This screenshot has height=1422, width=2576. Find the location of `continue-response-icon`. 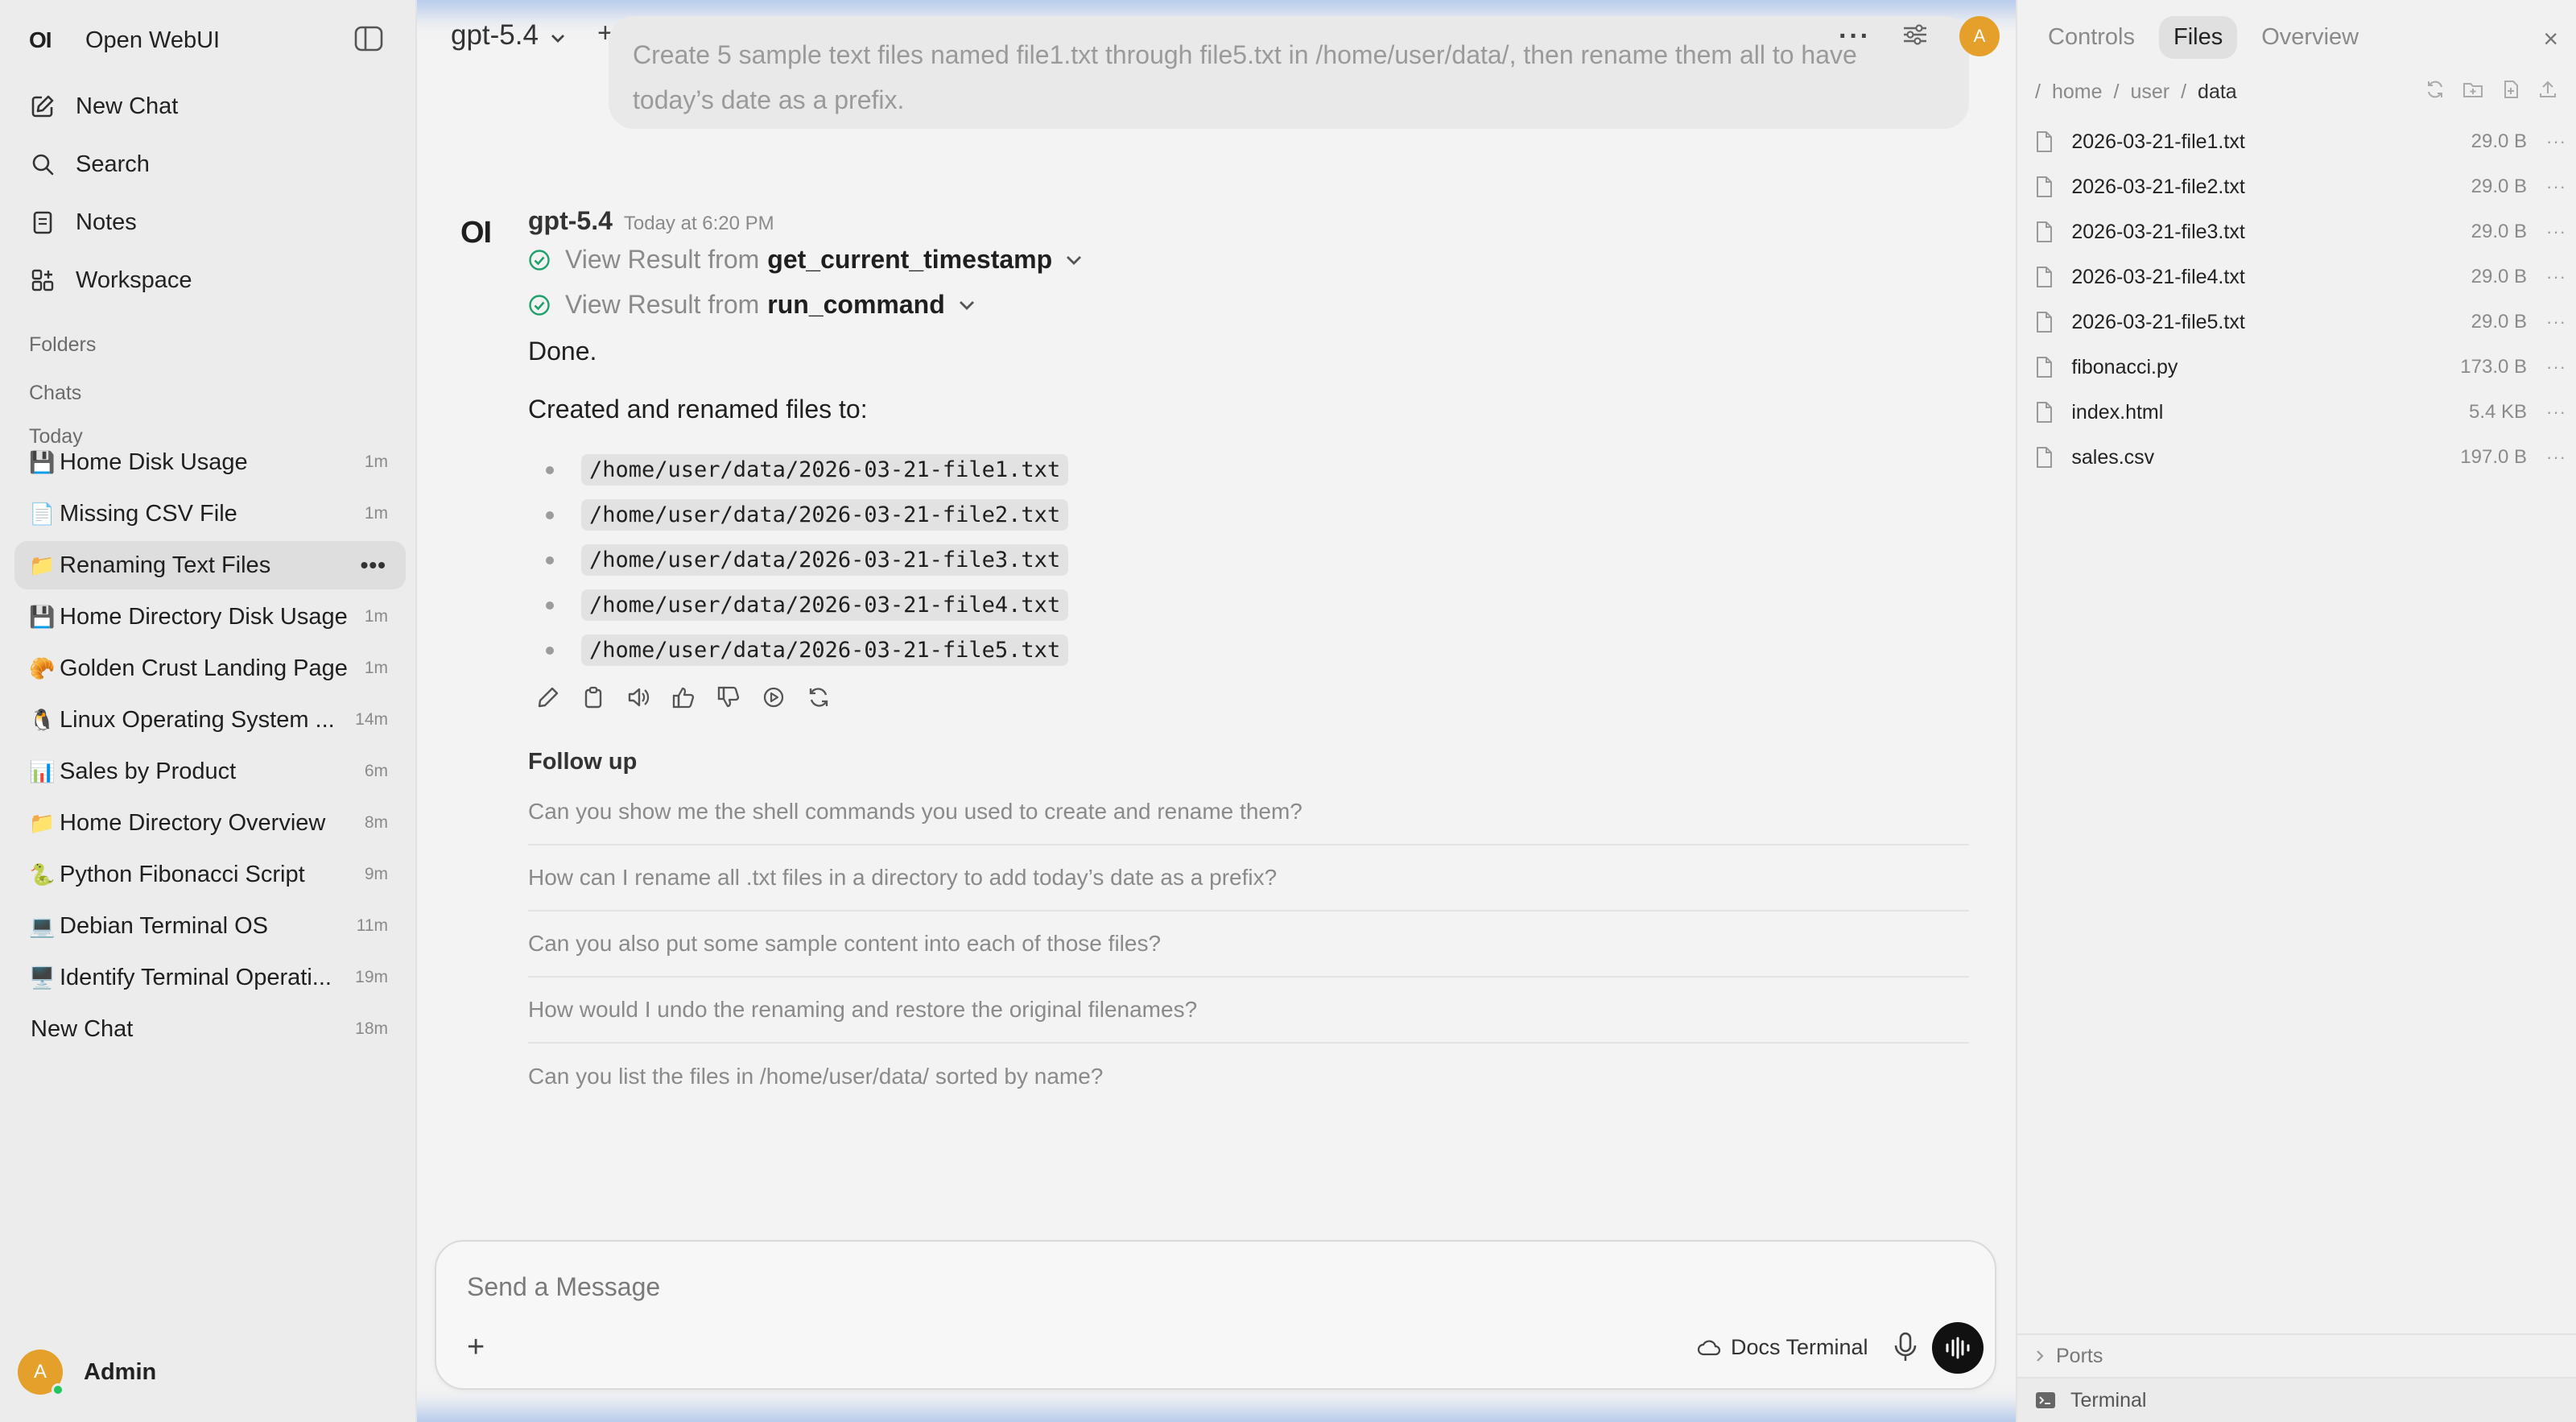

continue-response-icon is located at coordinates (784, 697).